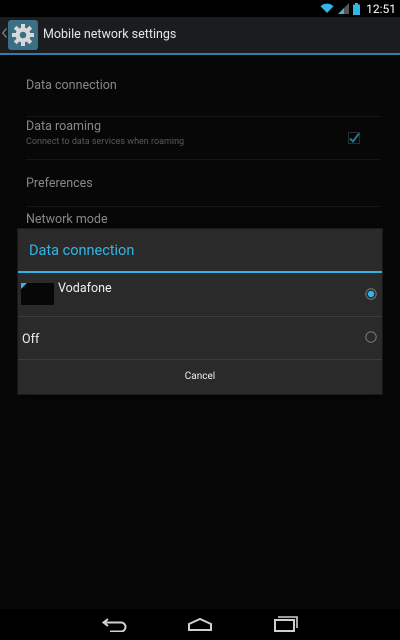  Describe the element at coordinates (371, 337) in the screenshot. I see `radio-unselected-icon` at that location.